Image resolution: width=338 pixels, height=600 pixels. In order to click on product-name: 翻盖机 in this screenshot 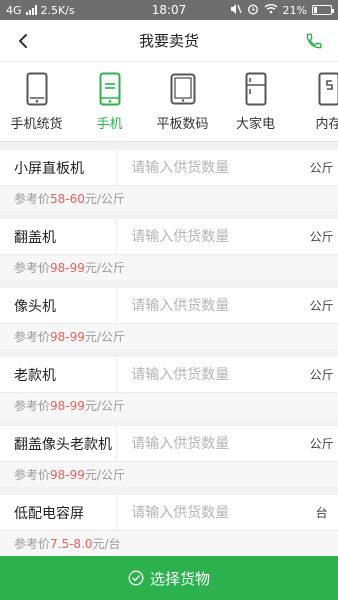, I will do `click(59, 236)`.